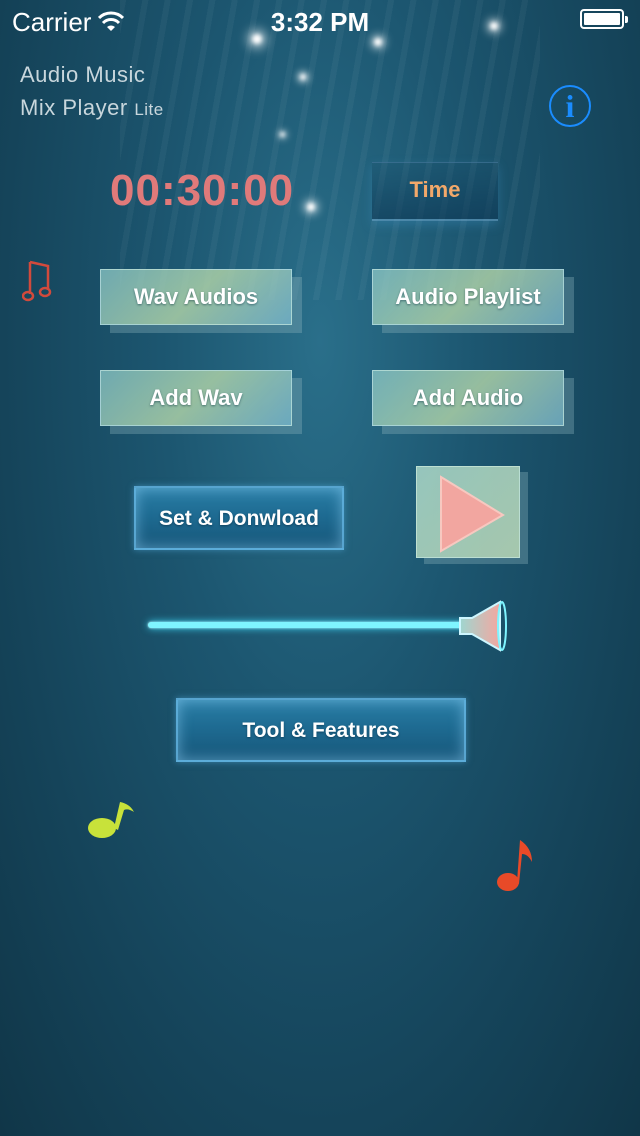 The image size is (640, 1136). What do you see at coordinates (149, 109) in the screenshot?
I see `lite-label: Lite` at bounding box center [149, 109].